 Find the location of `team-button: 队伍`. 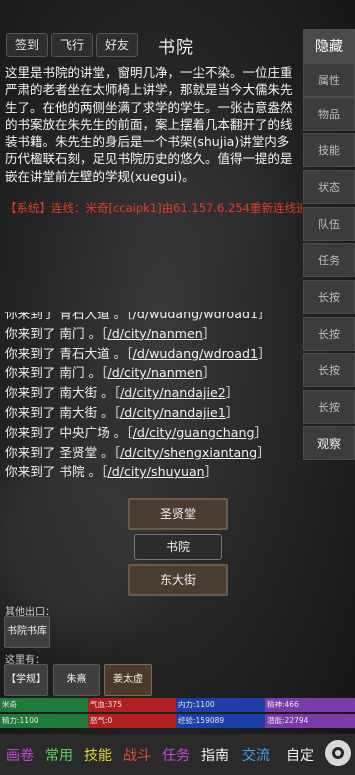

team-button: 队伍 is located at coordinates (329, 224).